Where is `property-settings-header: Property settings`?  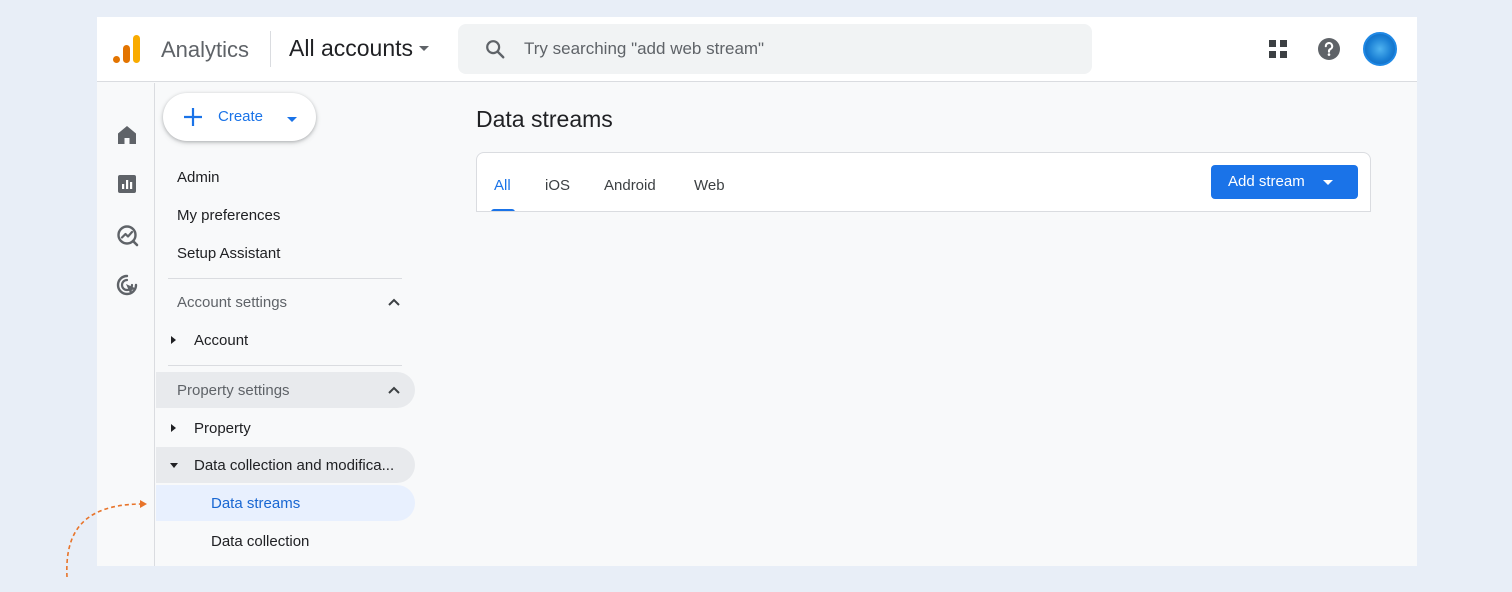
property-settings-header: Property settings is located at coordinates (285, 390).